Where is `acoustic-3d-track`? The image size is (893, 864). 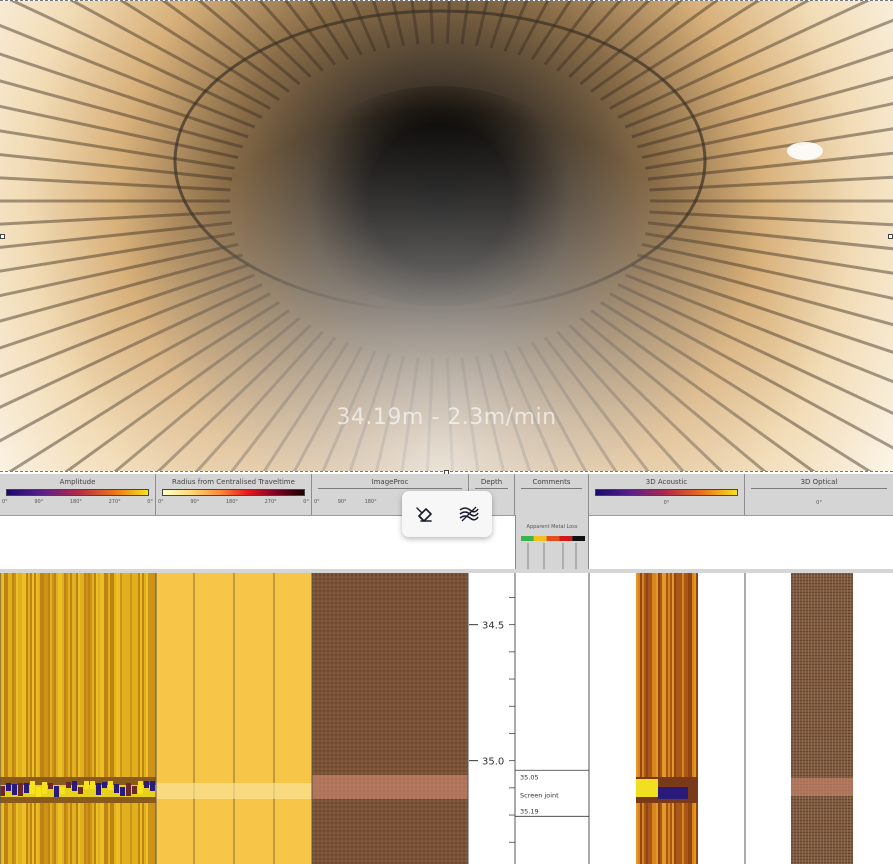 acoustic-3d-track is located at coordinates (691, 718).